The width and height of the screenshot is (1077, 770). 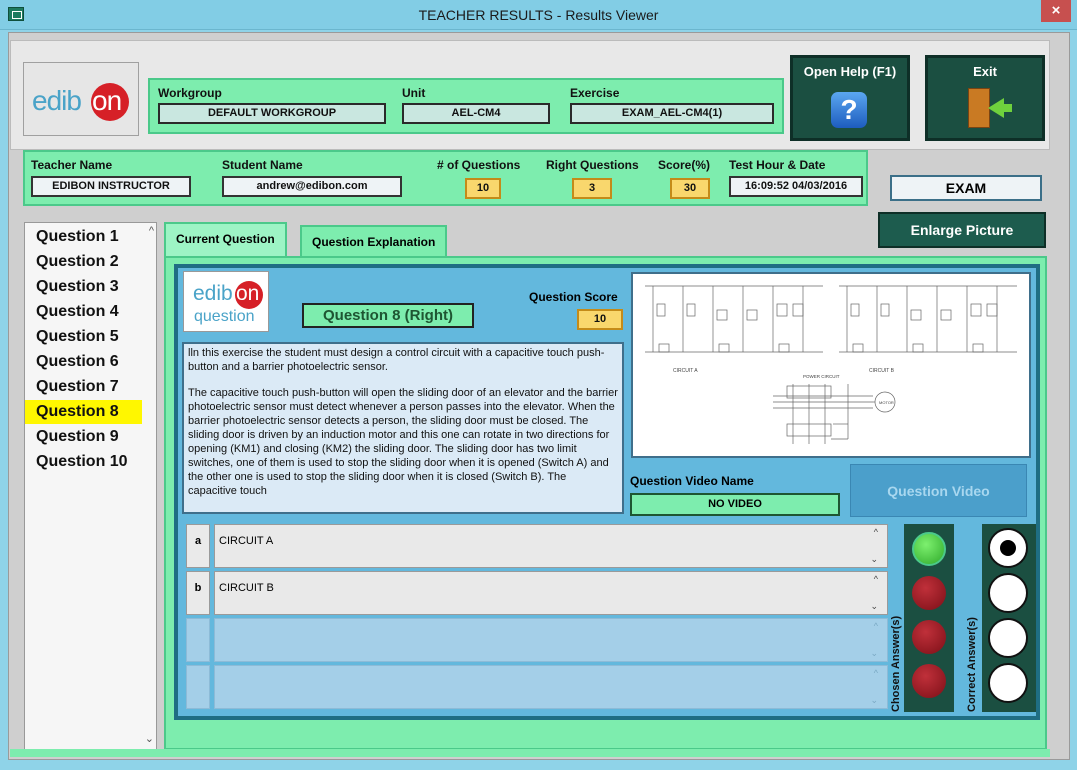 What do you see at coordinates (272, 113) in the screenshot?
I see `workgroup-field: DEFAULT WORKGROUP` at bounding box center [272, 113].